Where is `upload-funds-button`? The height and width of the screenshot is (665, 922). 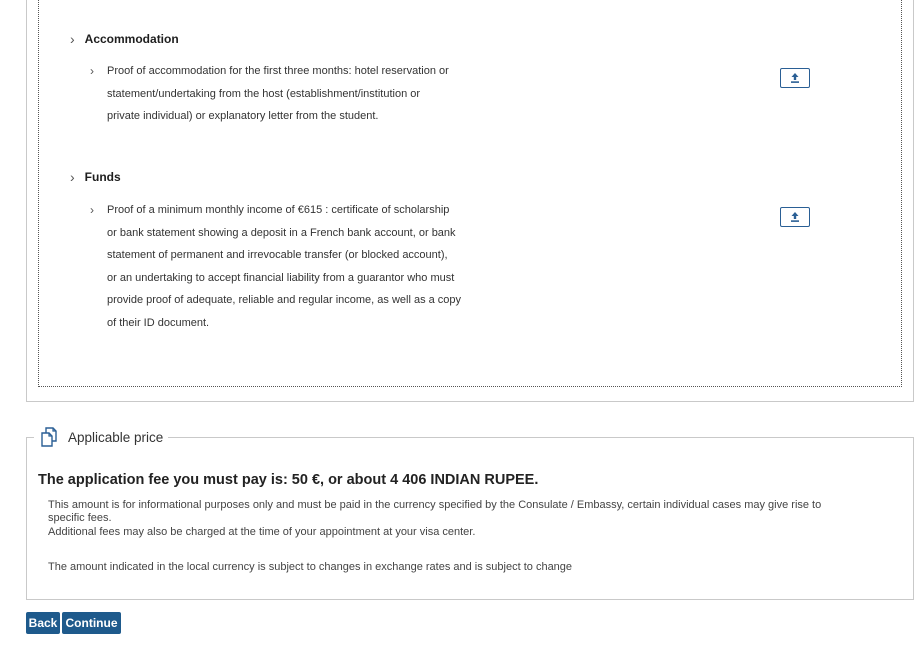
upload-funds-button is located at coordinates (795, 217).